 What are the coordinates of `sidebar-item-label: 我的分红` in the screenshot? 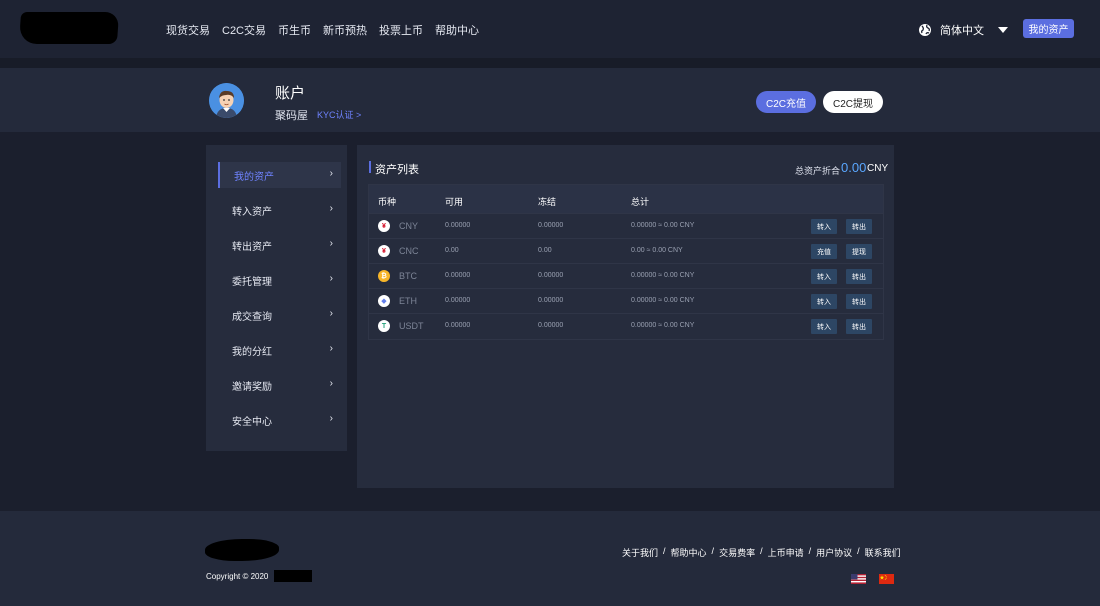 It's located at (252, 352).